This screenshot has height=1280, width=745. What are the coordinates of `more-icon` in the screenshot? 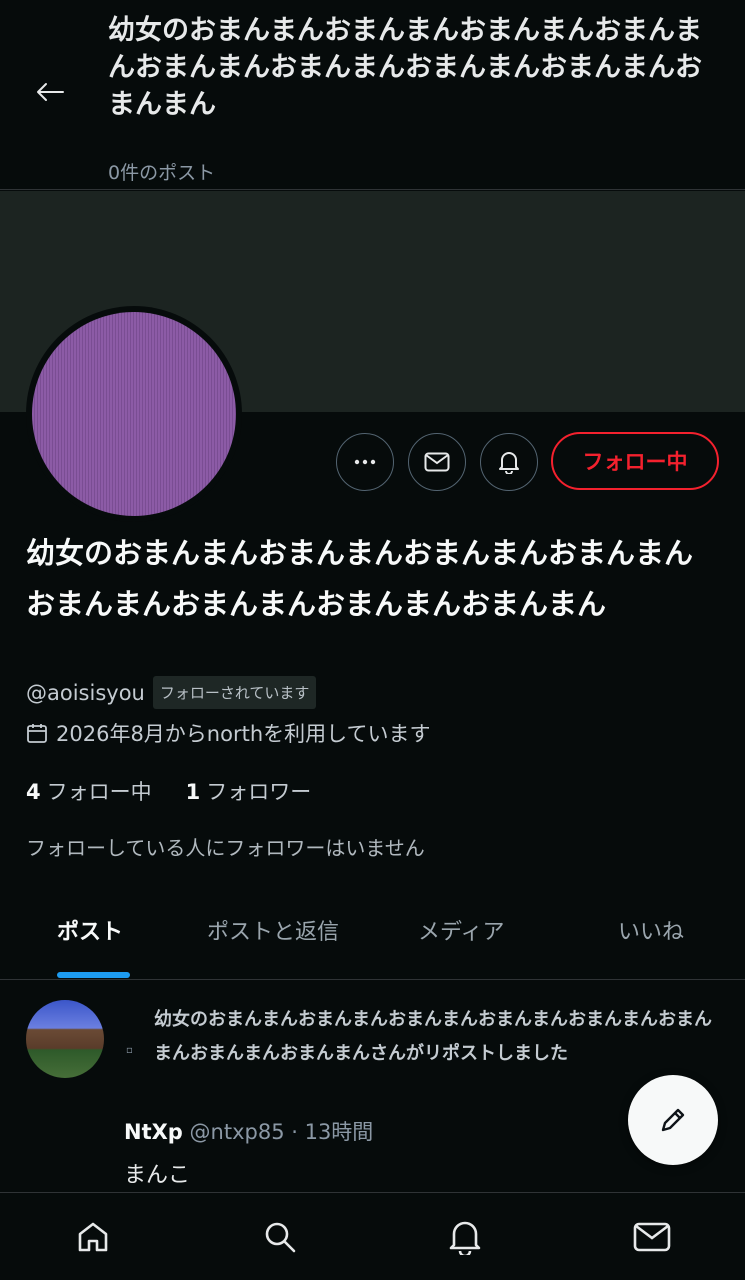 It's located at (365, 462).